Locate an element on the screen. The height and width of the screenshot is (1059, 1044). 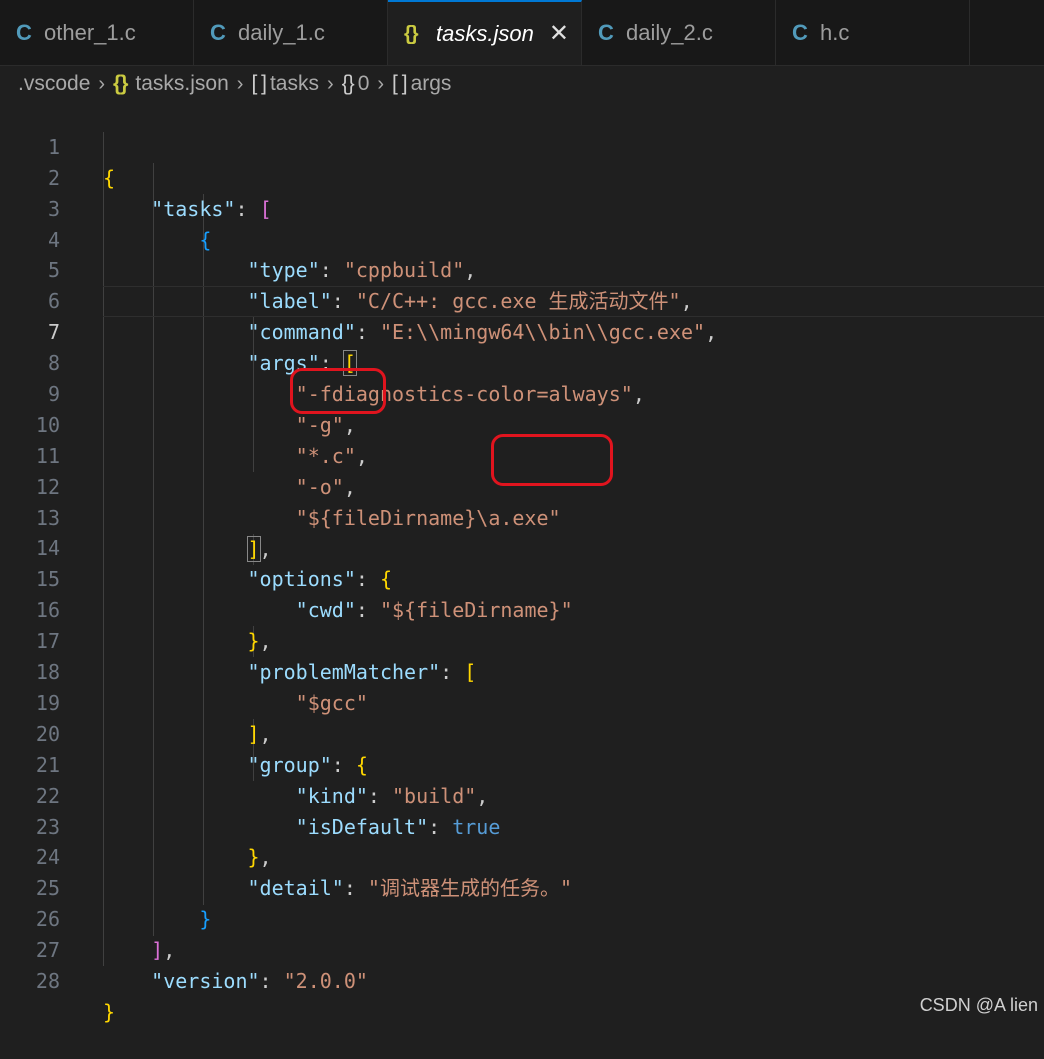
code-line: 26 ], is located at coordinates (522, 917).